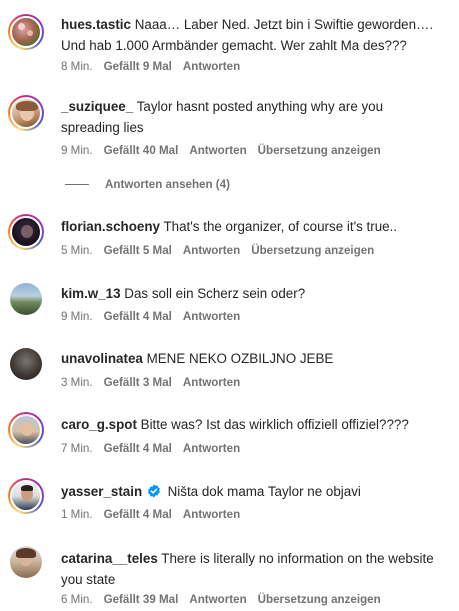 Image resolution: width=459 pixels, height=611 pixels. Describe the element at coordinates (96, 24) in the screenshot. I see `comment-username: hues.tastic` at that location.